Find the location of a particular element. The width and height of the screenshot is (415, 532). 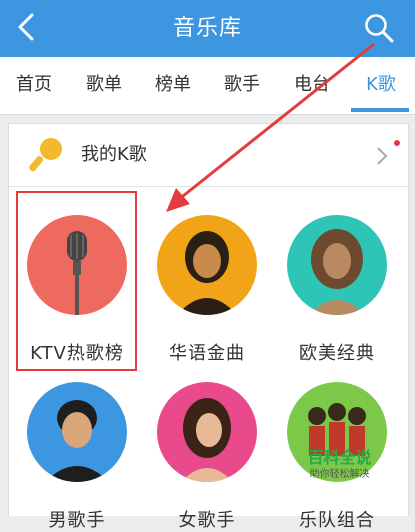

page-title: 音乐库 is located at coordinates (207, 28).